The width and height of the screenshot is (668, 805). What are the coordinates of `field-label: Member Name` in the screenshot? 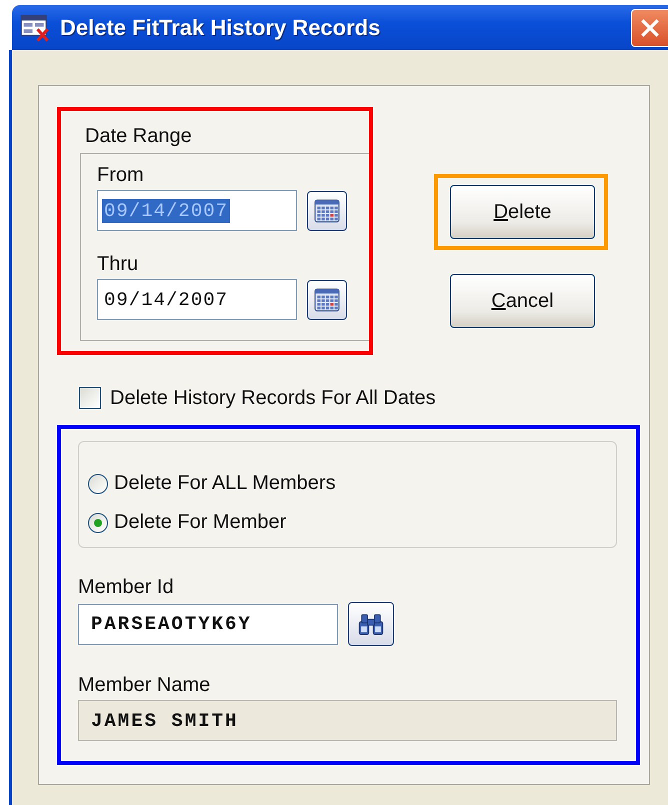 It's located at (145, 685).